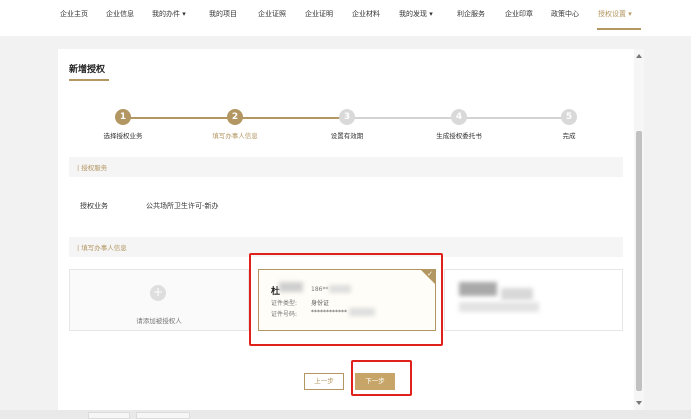 This screenshot has height=419, width=691. I want to click on nav-item-enterprise-materials: 企业材料, so click(366, 14).